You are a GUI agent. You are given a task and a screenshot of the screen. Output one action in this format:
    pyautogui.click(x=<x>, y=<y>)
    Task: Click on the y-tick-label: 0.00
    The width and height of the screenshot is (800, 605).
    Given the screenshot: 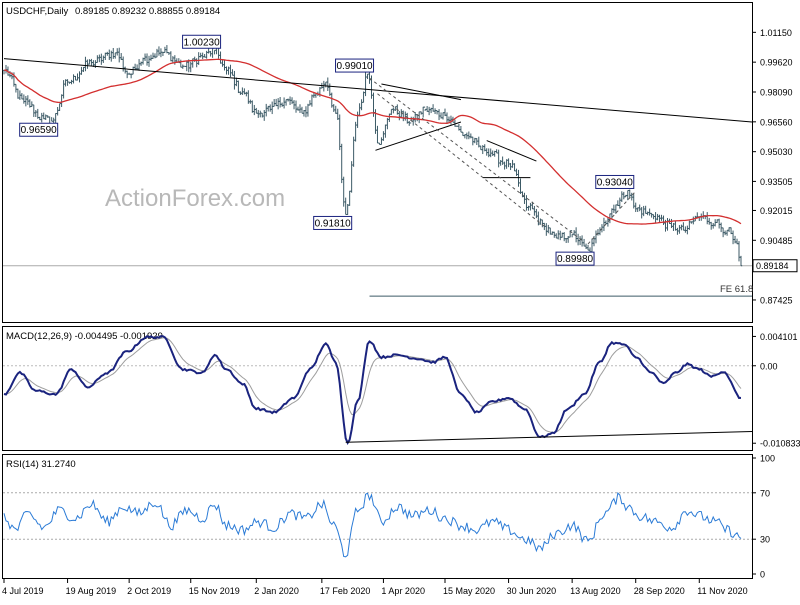 What is the action you would take?
    pyautogui.click(x=769, y=366)
    